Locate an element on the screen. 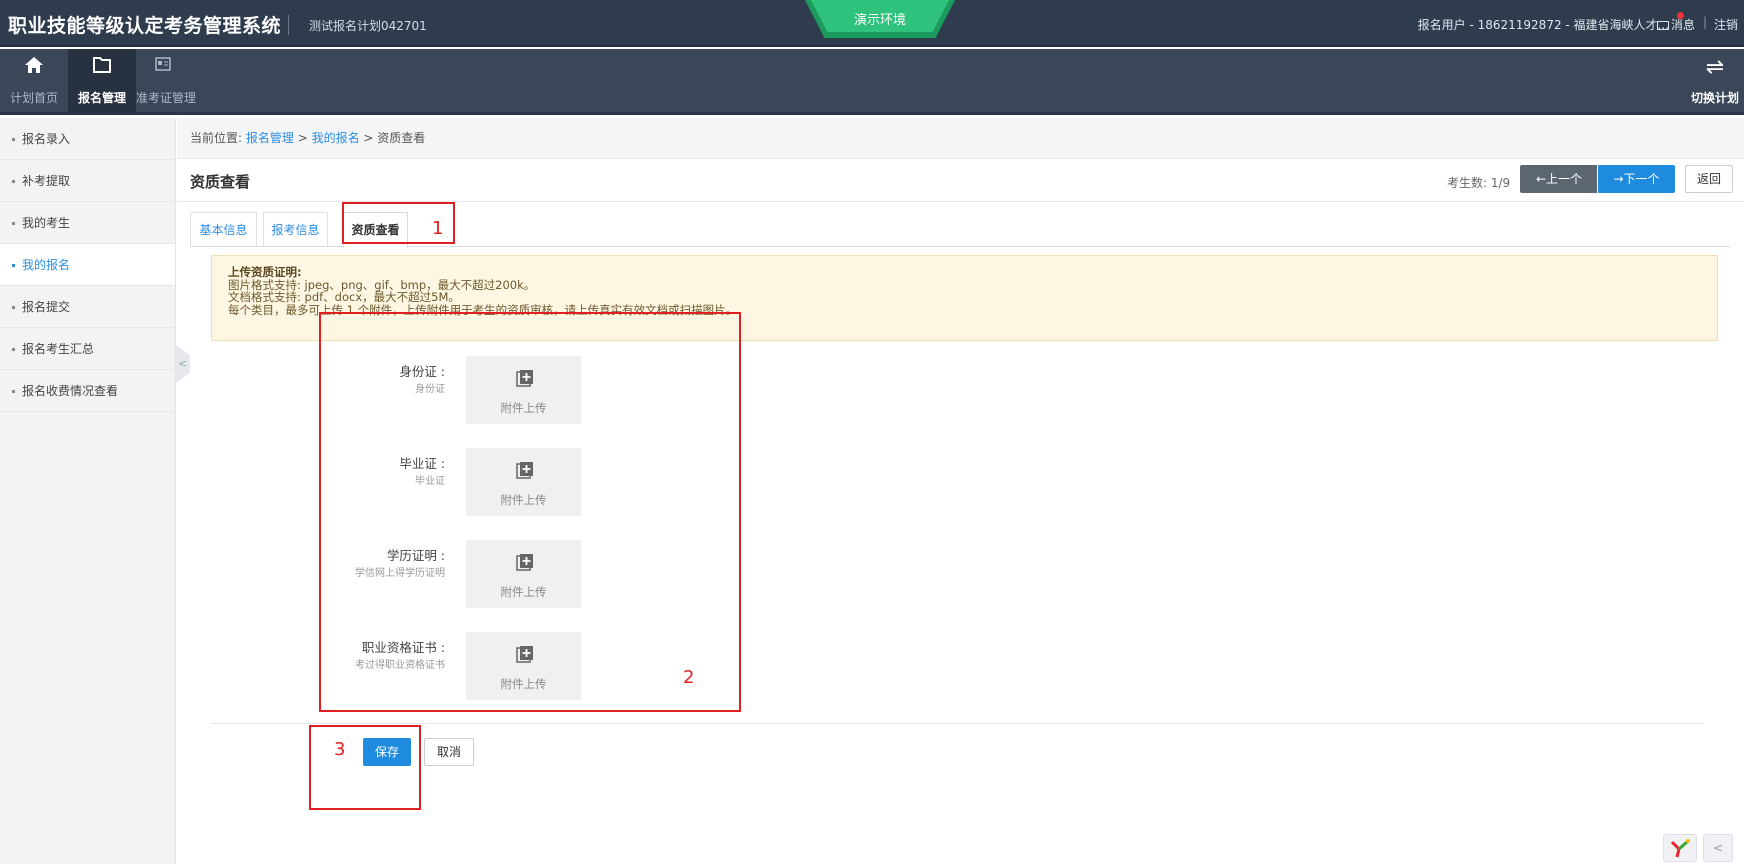 Image resolution: width=1744 pixels, height=864 pixels. previous-button: ←上一个 is located at coordinates (1559, 179).